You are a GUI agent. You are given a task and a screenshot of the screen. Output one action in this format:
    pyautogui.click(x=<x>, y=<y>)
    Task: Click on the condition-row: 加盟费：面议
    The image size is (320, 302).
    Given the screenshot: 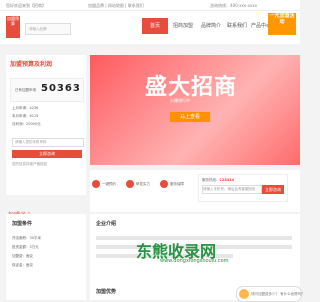 What is the action you would take?
    pyautogui.click(x=22, y=256)
    